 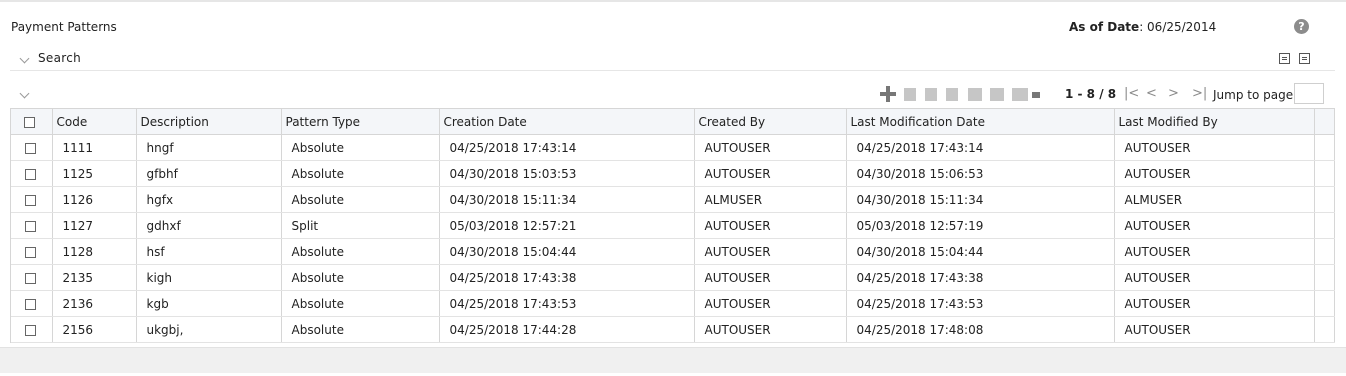 I want to click on cell-description: ukgbj,, so click(x=209, y=329).